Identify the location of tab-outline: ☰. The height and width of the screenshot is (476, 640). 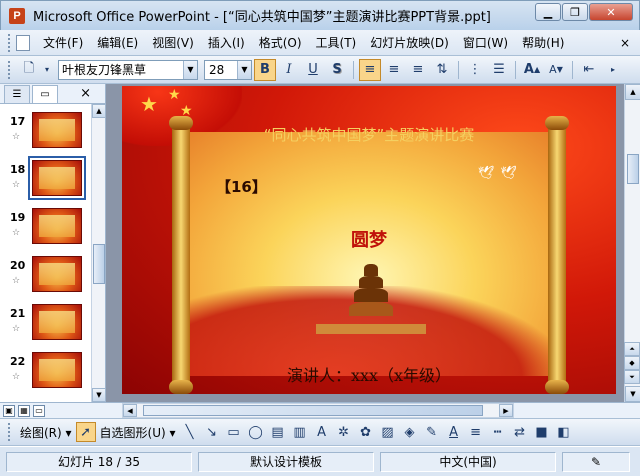
(17, 94).